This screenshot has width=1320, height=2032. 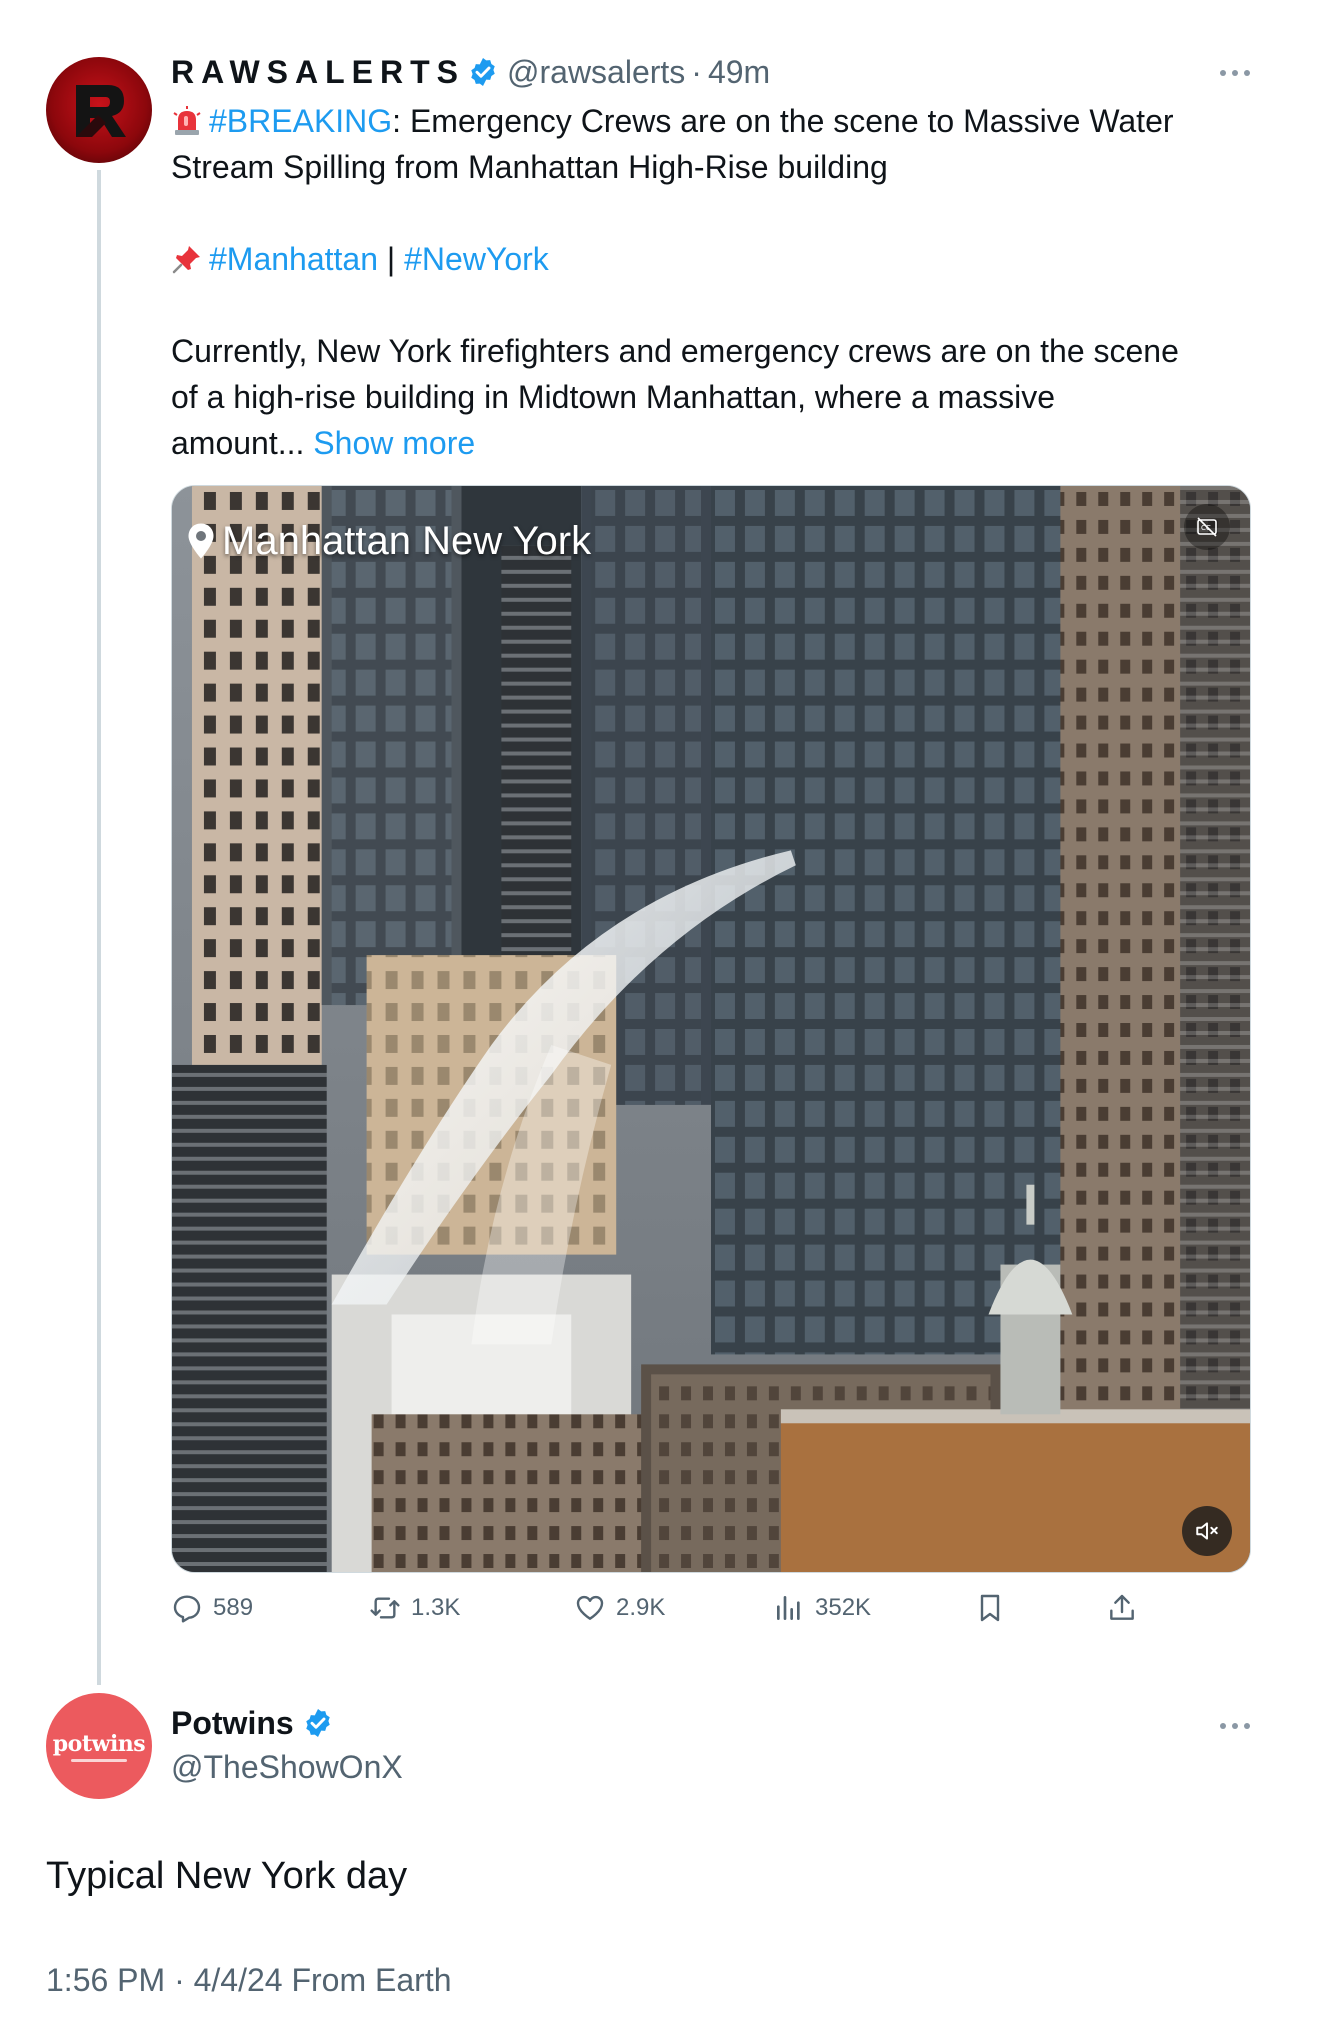 I want to click on muted-speaker-icon, so click(x=1207, y=1531).